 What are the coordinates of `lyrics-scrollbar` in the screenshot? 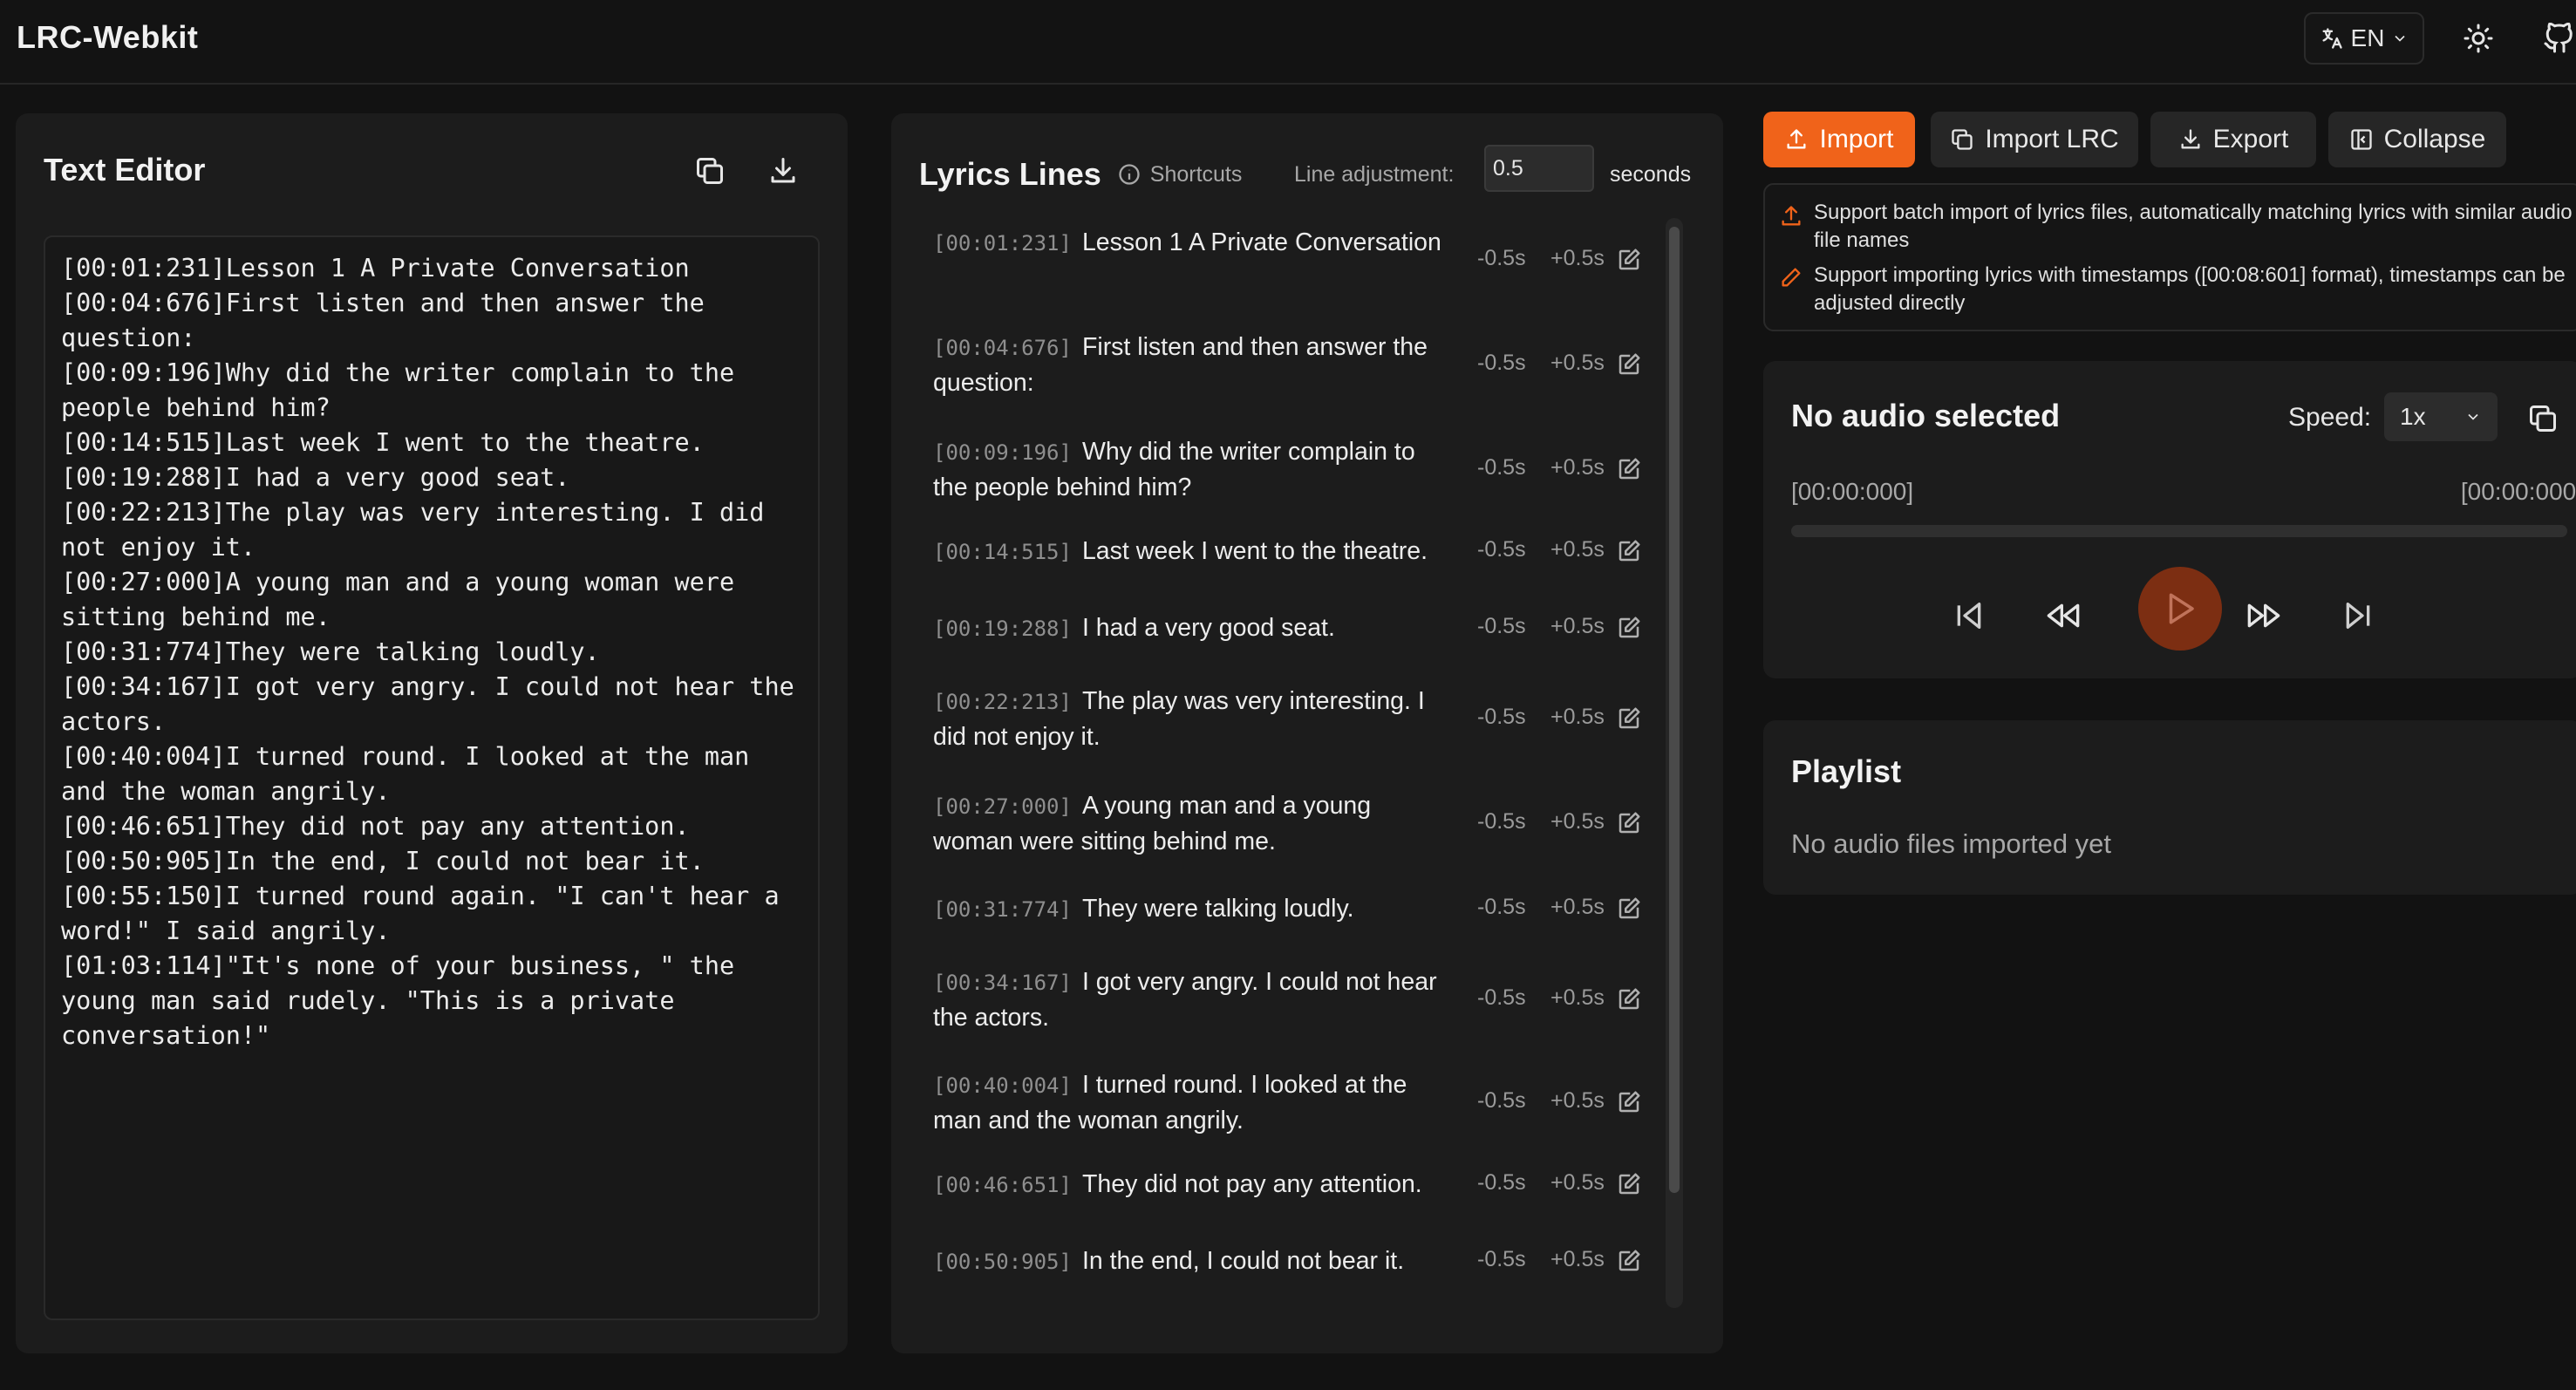 It's located at (1675, 763).